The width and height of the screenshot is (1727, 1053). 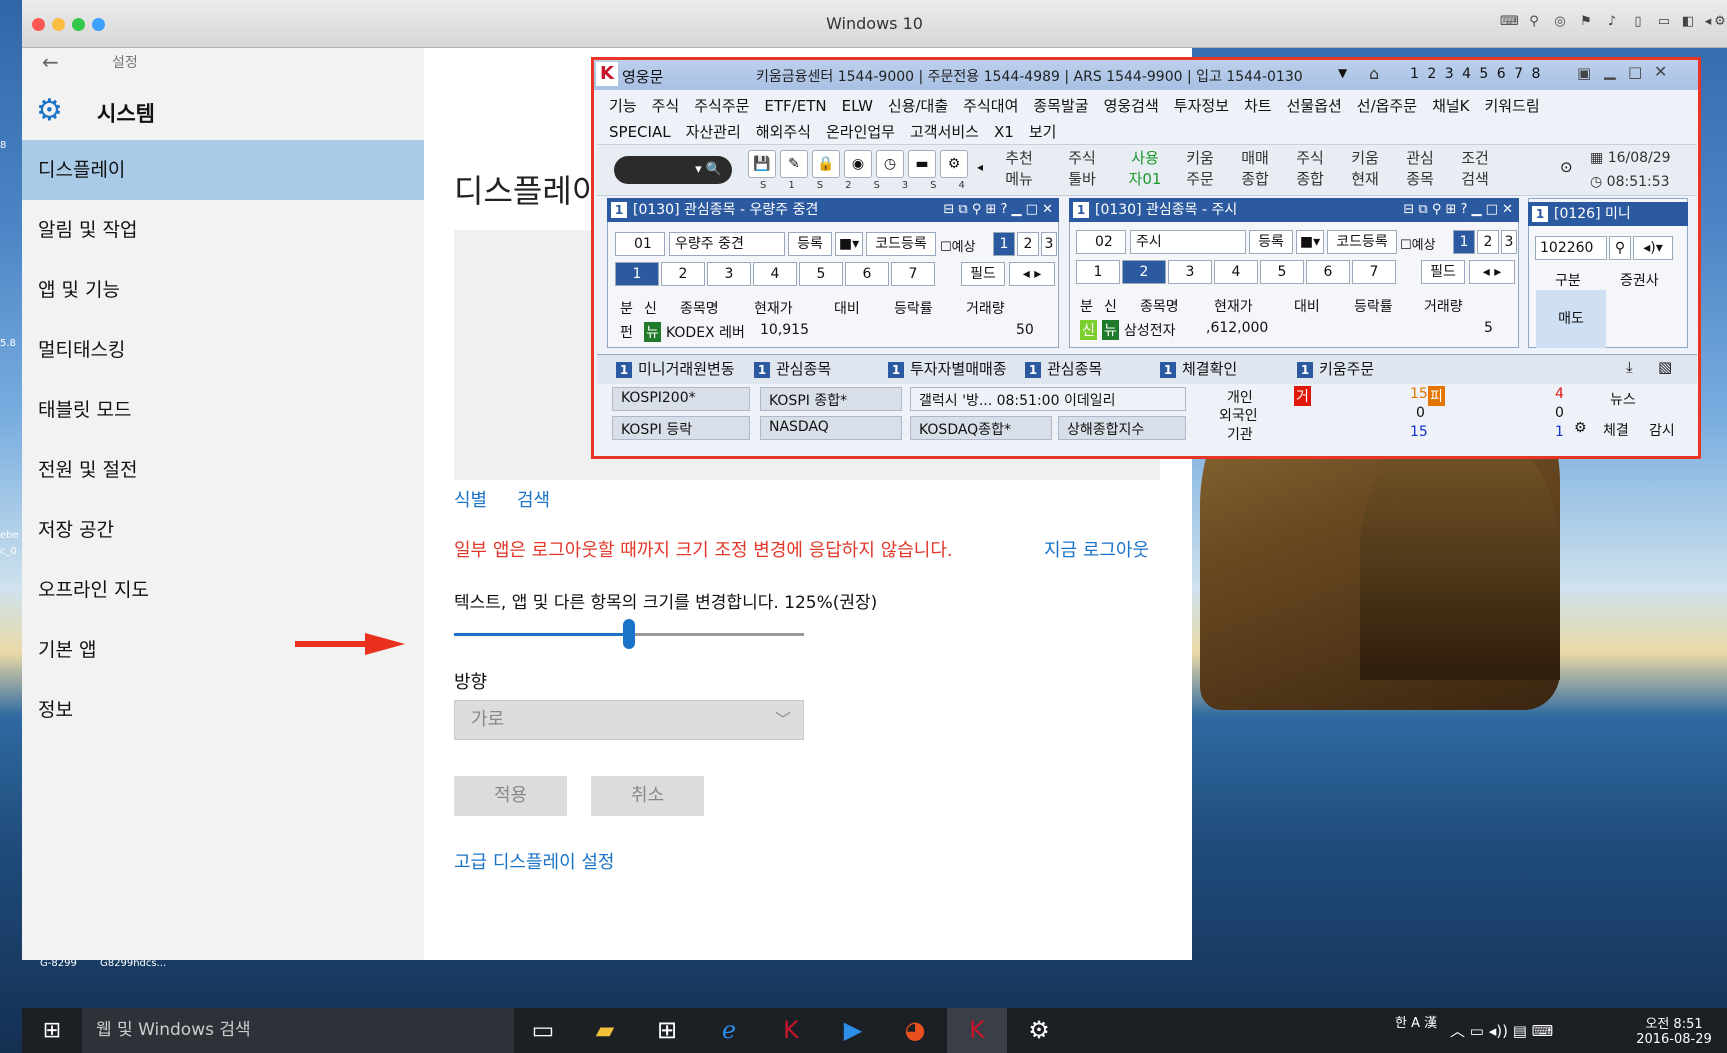 What do you see at coordinates (1492, 272) in the screenshot?
I see `panel2-scroll-arrows: ◂ ▸` at bounding box center [1492, 272].